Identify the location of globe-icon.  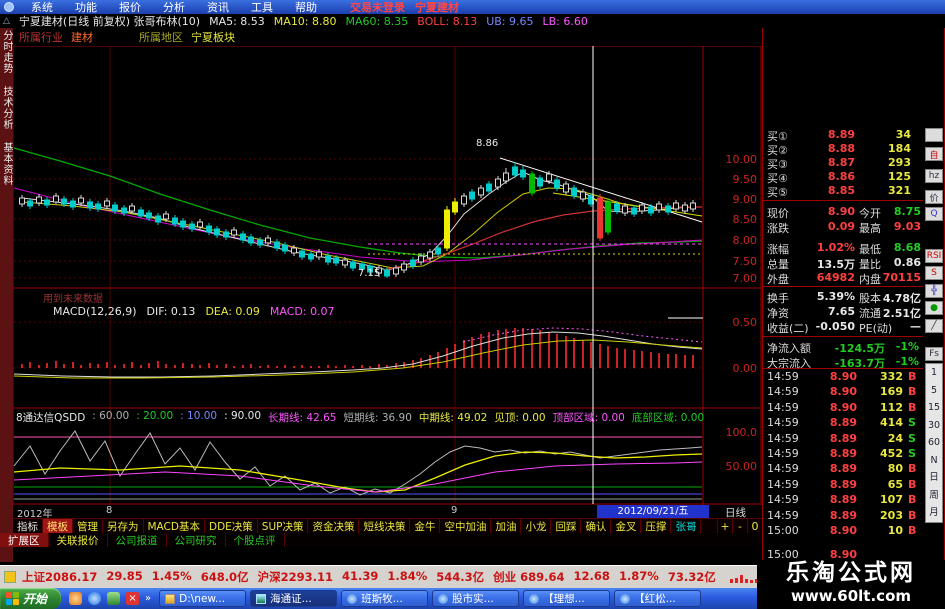
(9, 7).